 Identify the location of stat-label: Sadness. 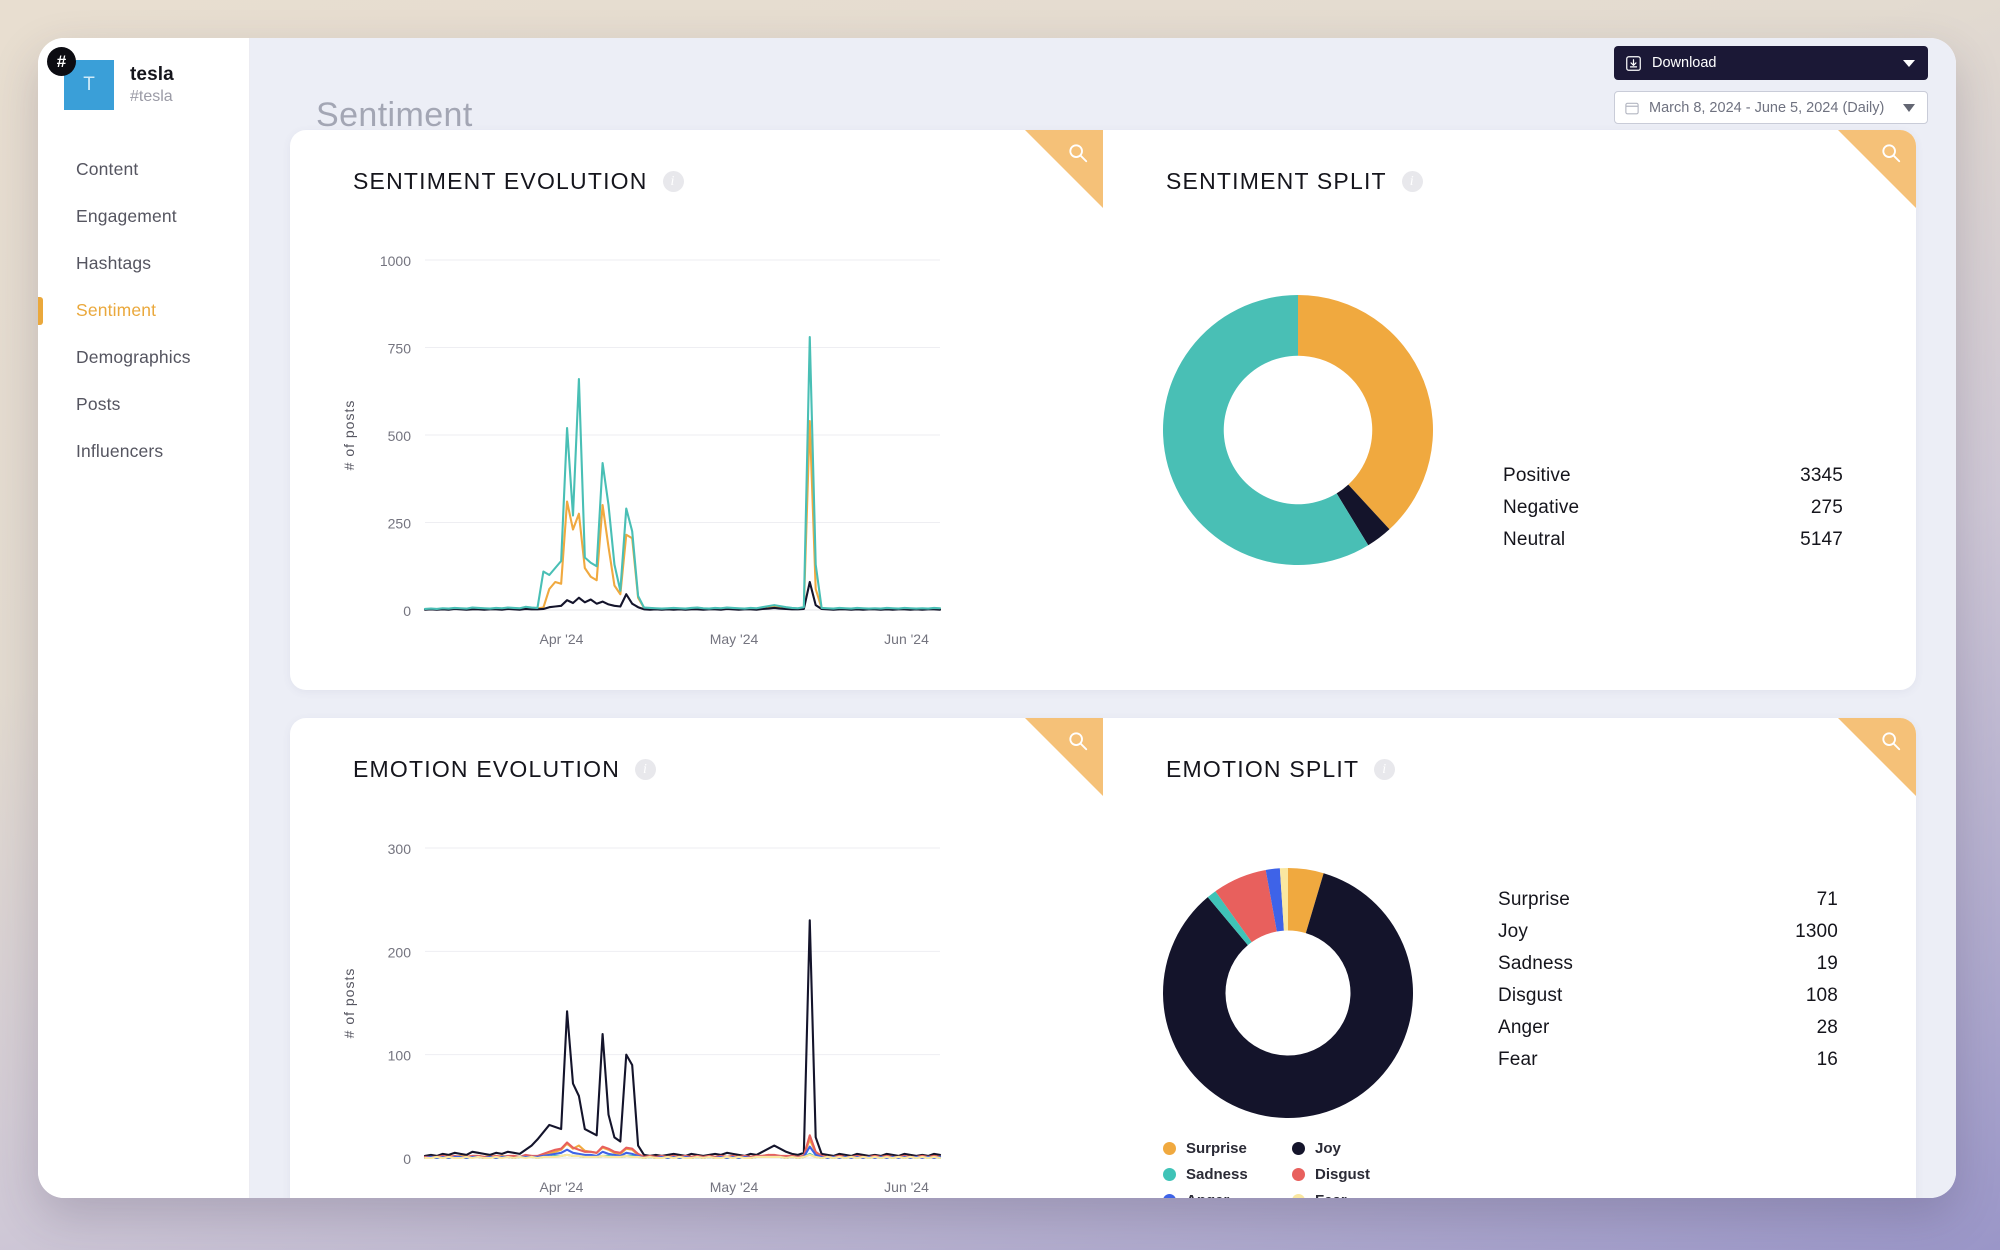
(1535, 963).